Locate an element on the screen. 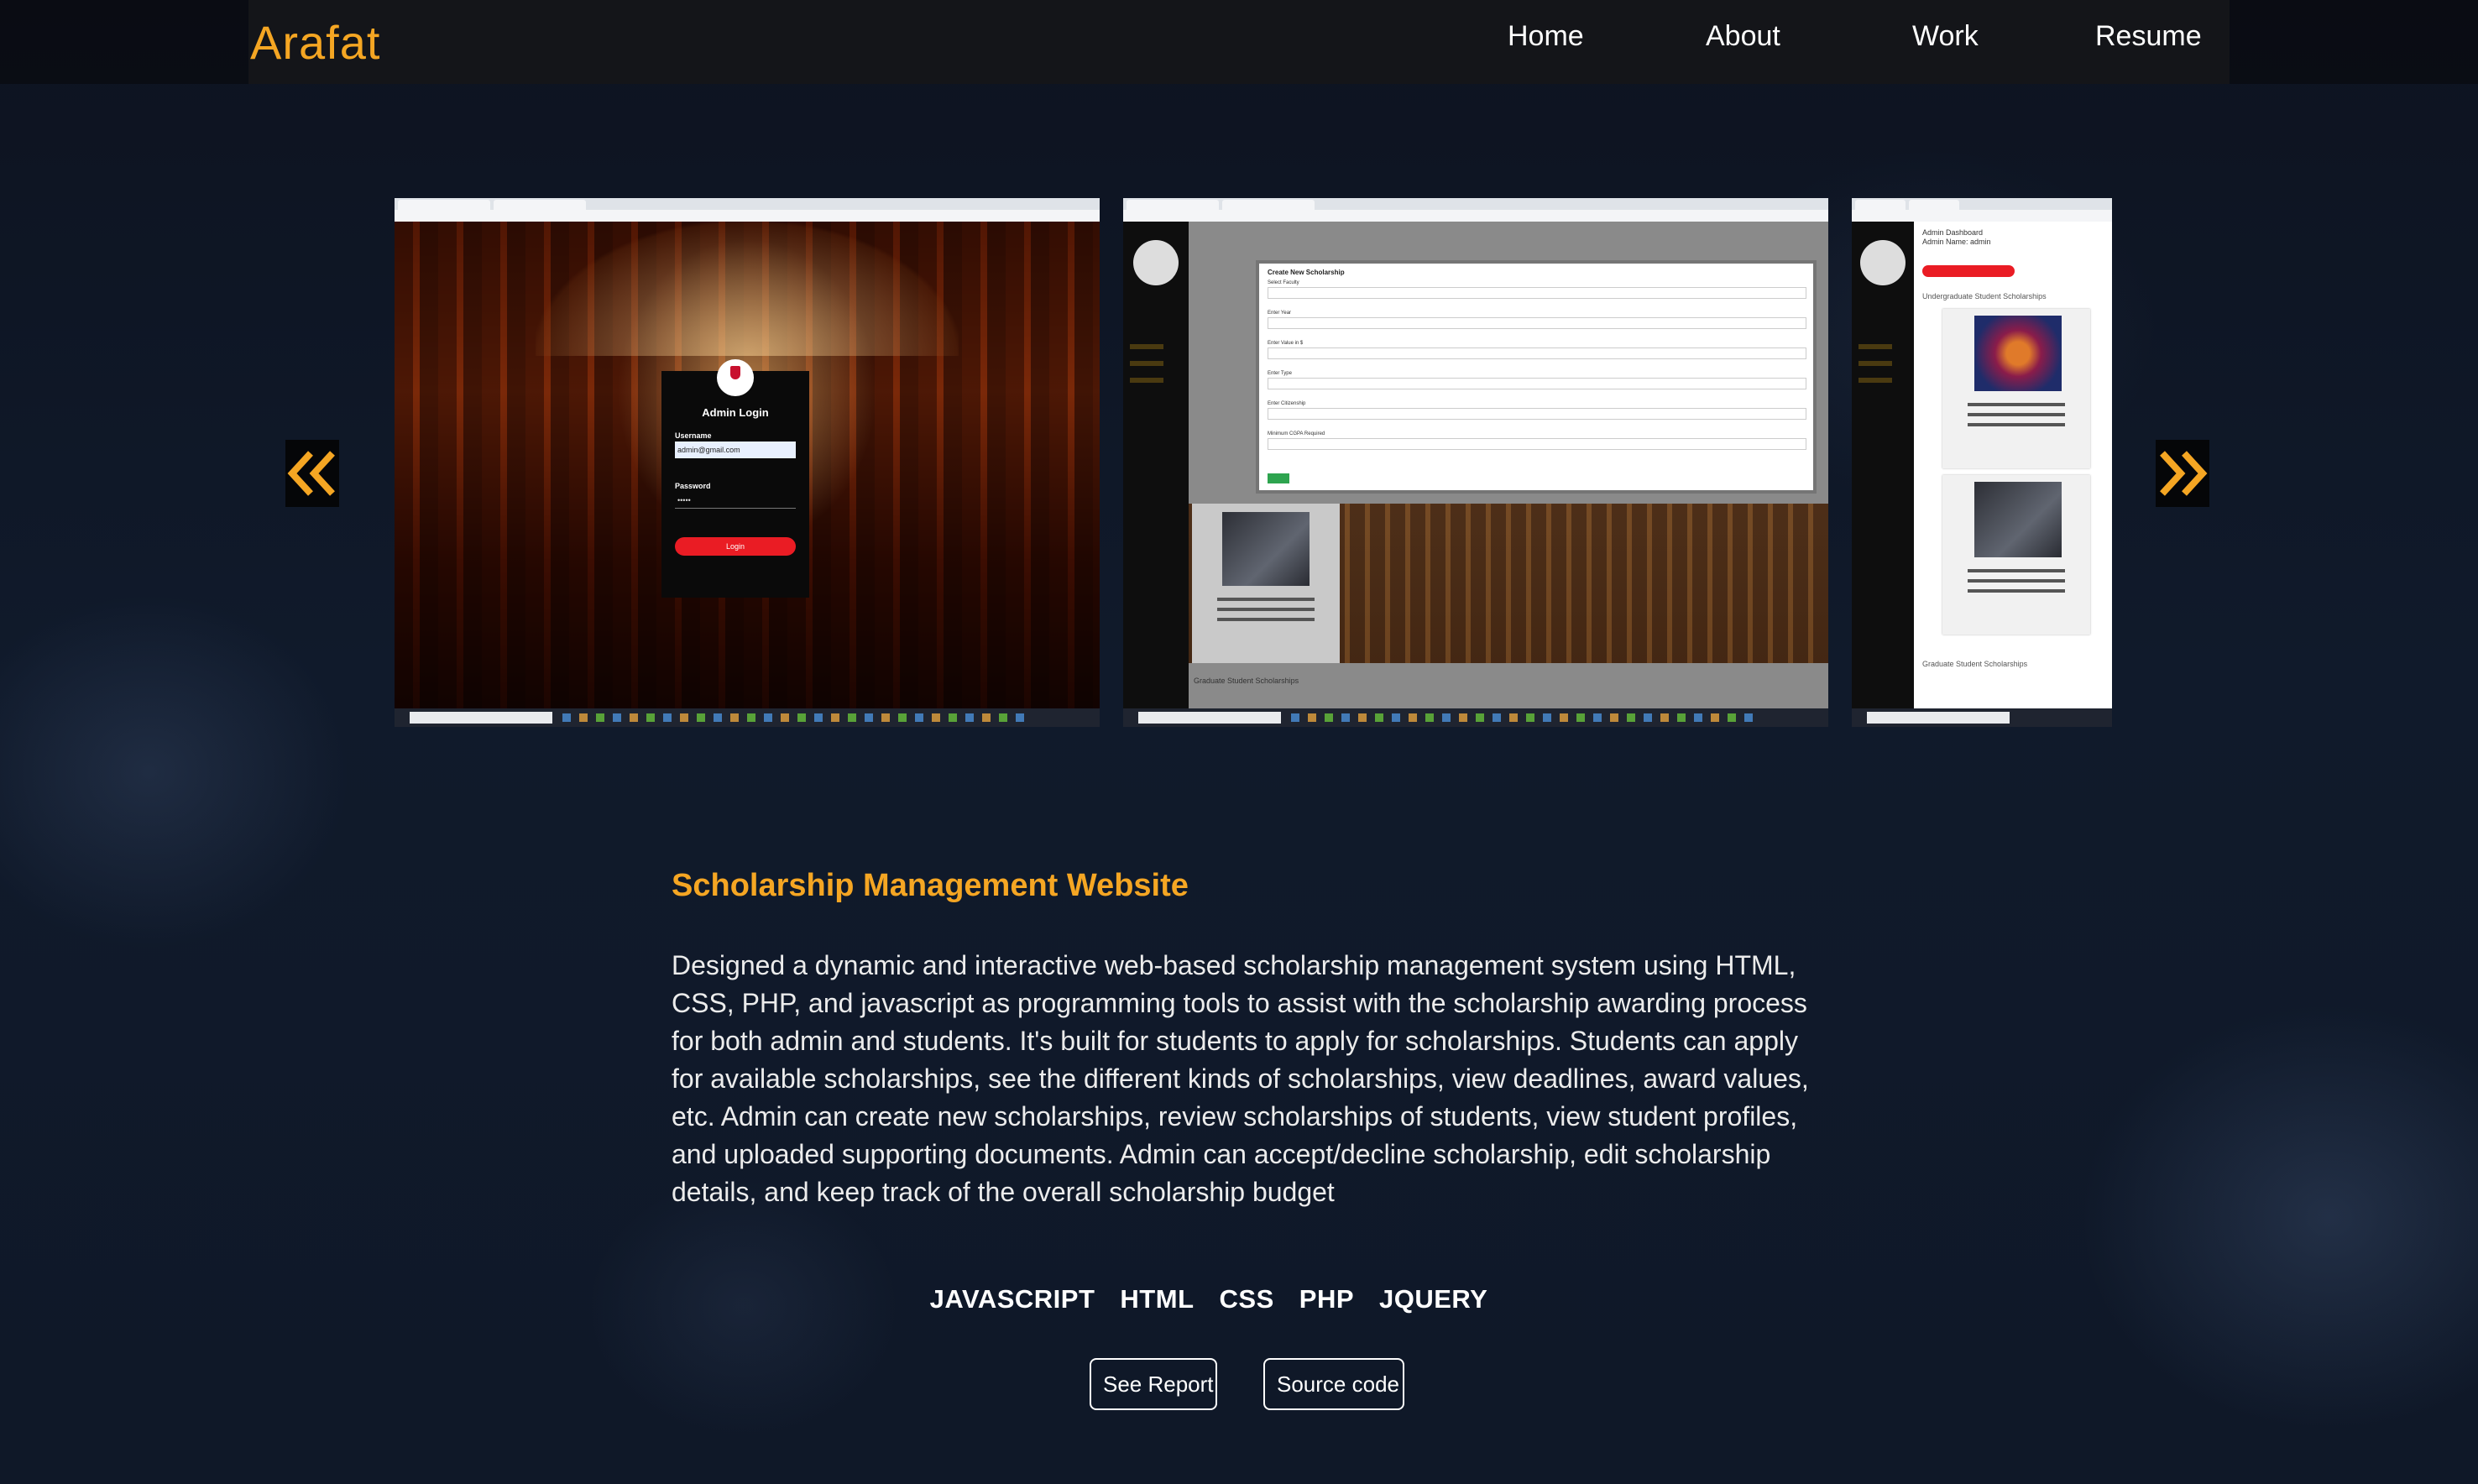  dashboard-title: Admin Dashboard is located at coordinates (1953, 232).